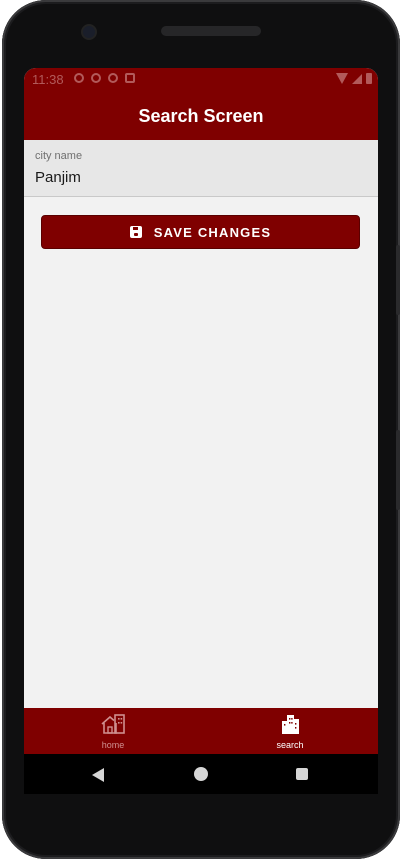 This screenshot has height=861, width=404. What do you see at coordinates (89, 32) in the screenshot?
I see `front-camera` at bounding box center [89, 32].